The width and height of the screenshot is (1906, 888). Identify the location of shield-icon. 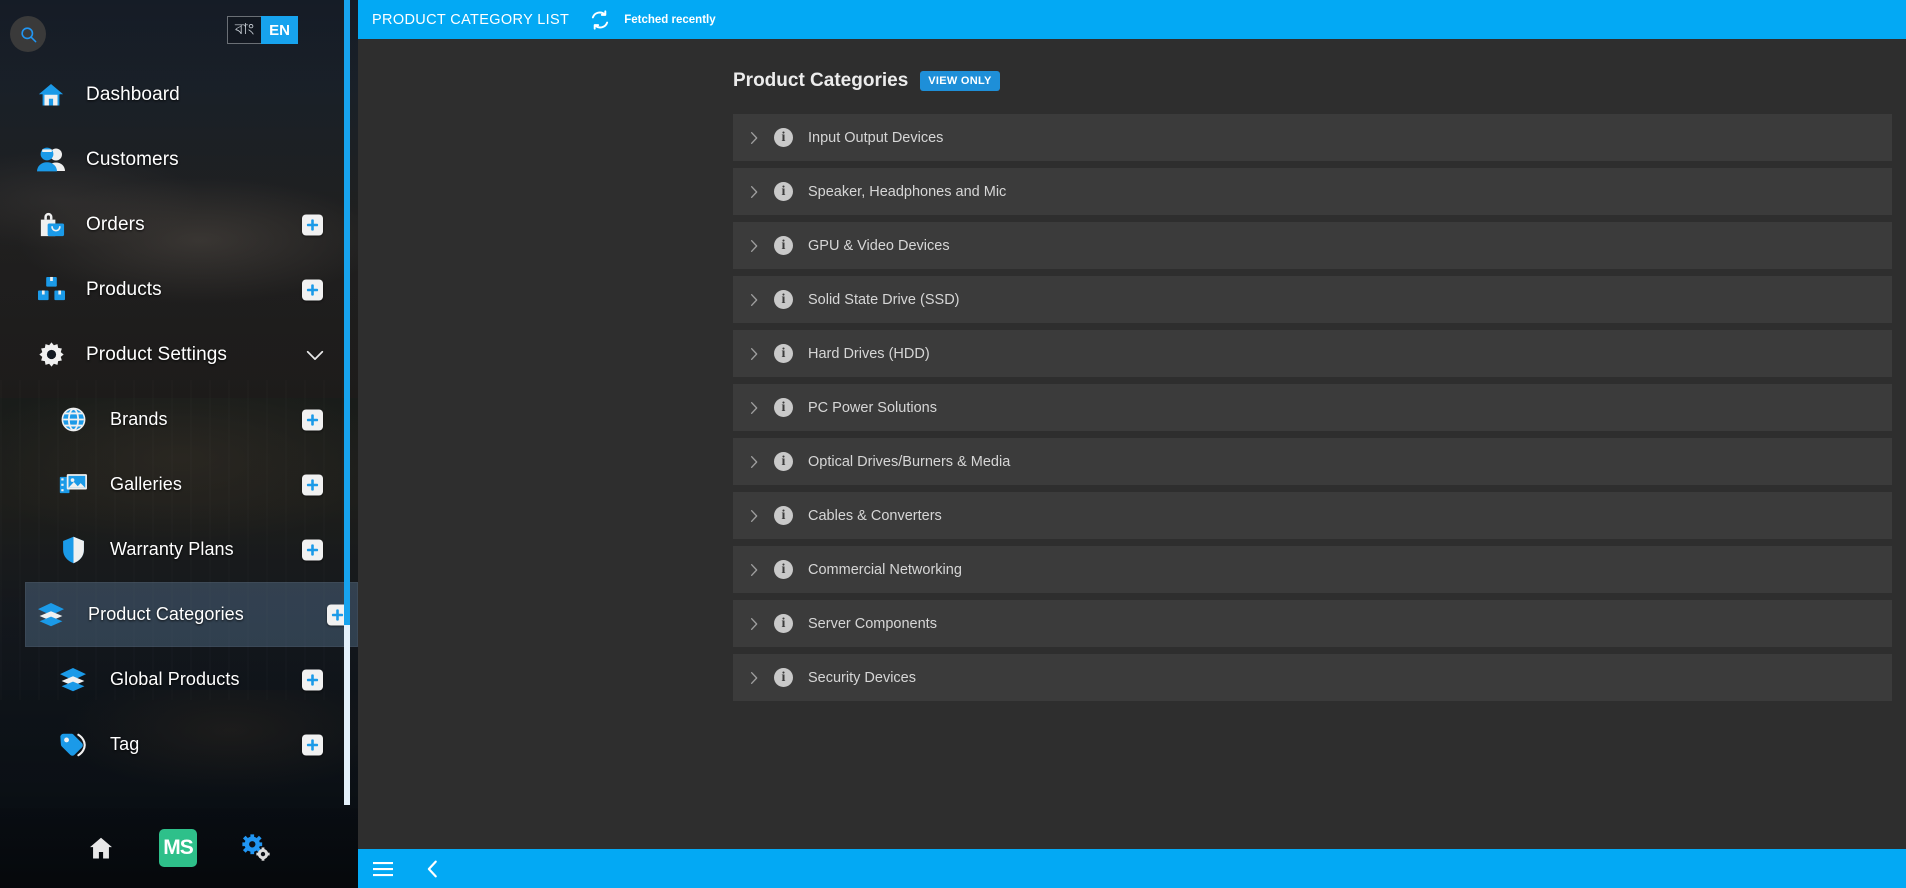
(73, 549).